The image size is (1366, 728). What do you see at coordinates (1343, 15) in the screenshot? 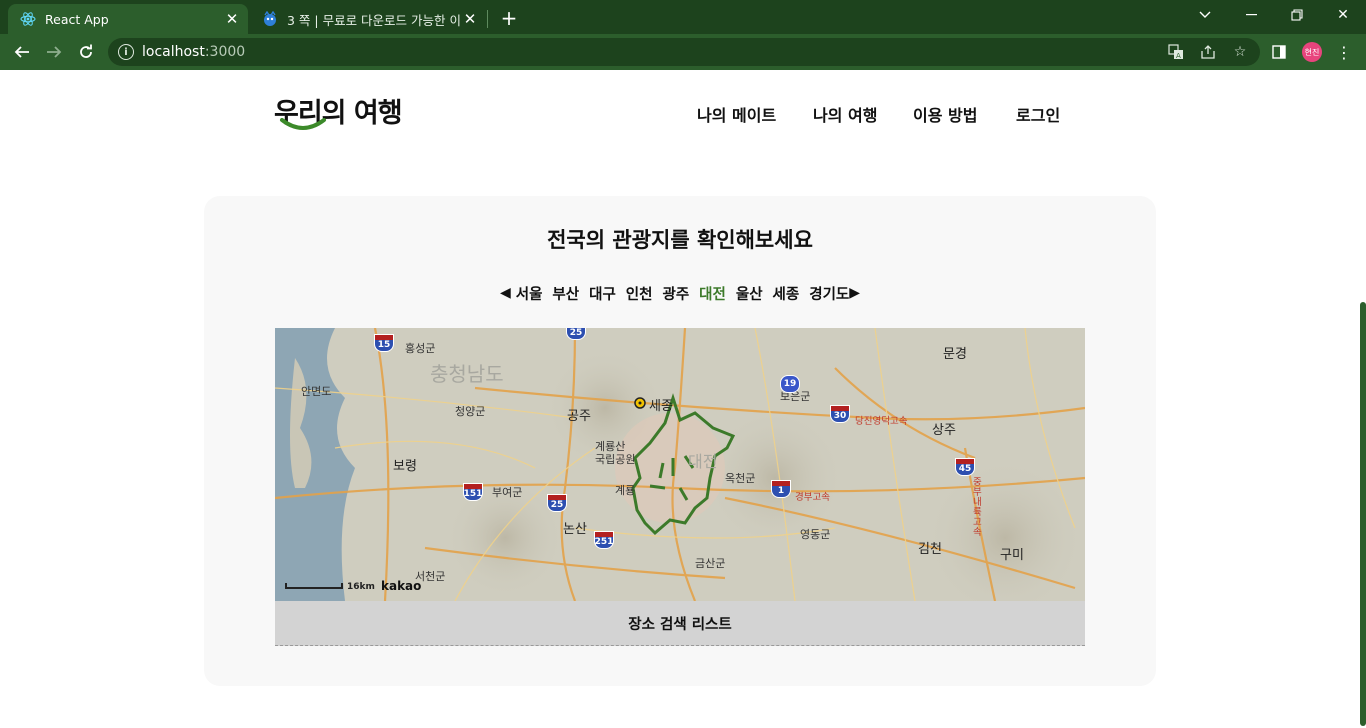
I see `close-window-icon: ✕` at bounding box center [1343, 15].